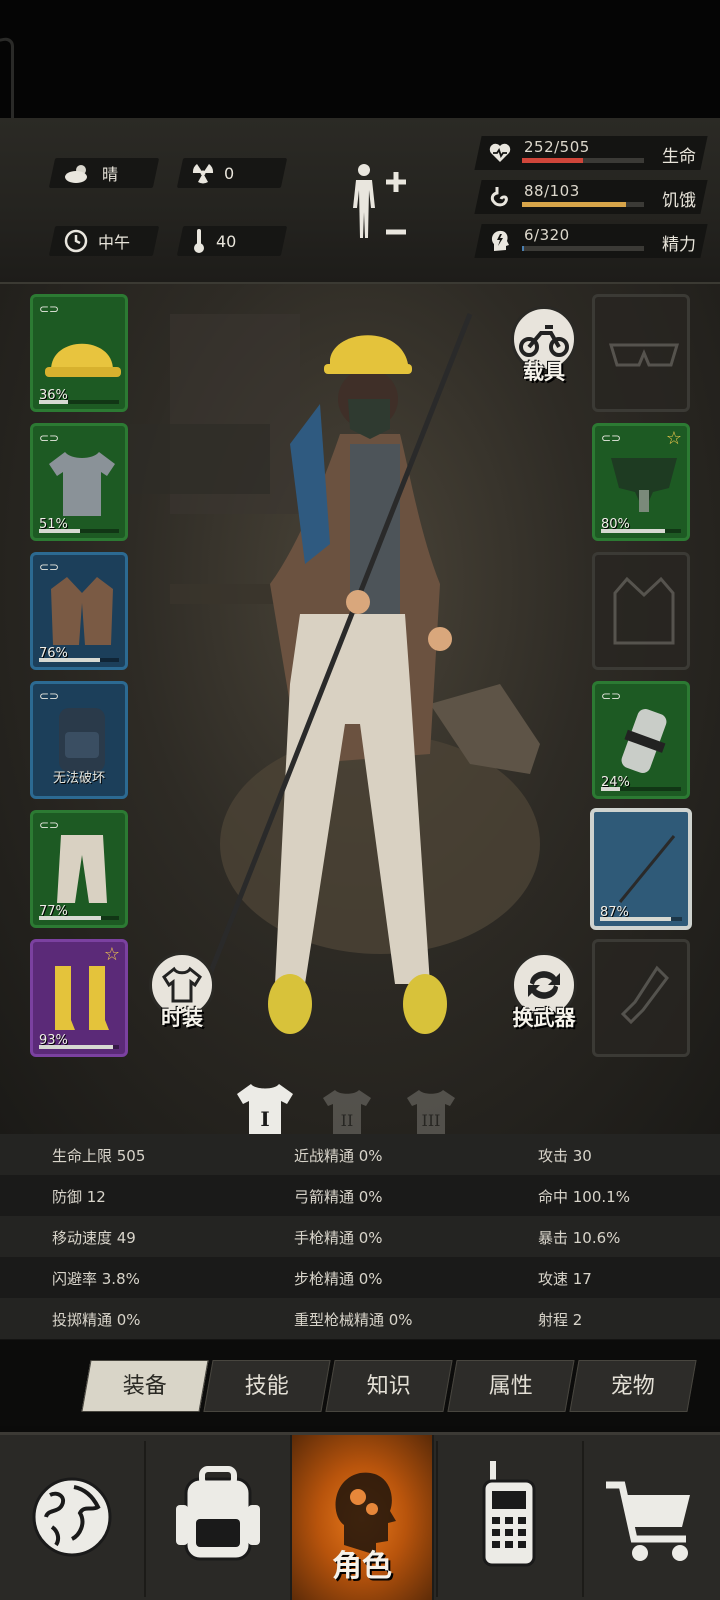 The image size is (720, 1600). I want to click on hunger-stat: 88/103 饥饿, so click(591, 197).